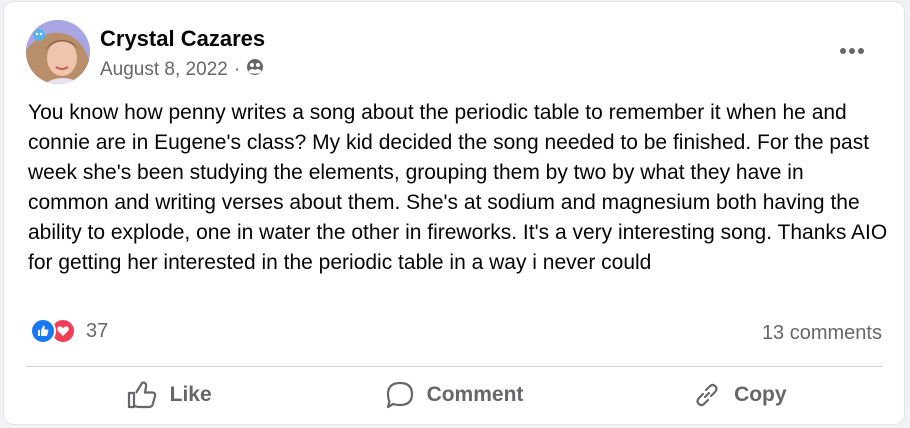 This screenshot has height=428, width=910. Describe the element at coordinates (760, 394) in the screenshot. I see `copy-label: Copy` at that location.